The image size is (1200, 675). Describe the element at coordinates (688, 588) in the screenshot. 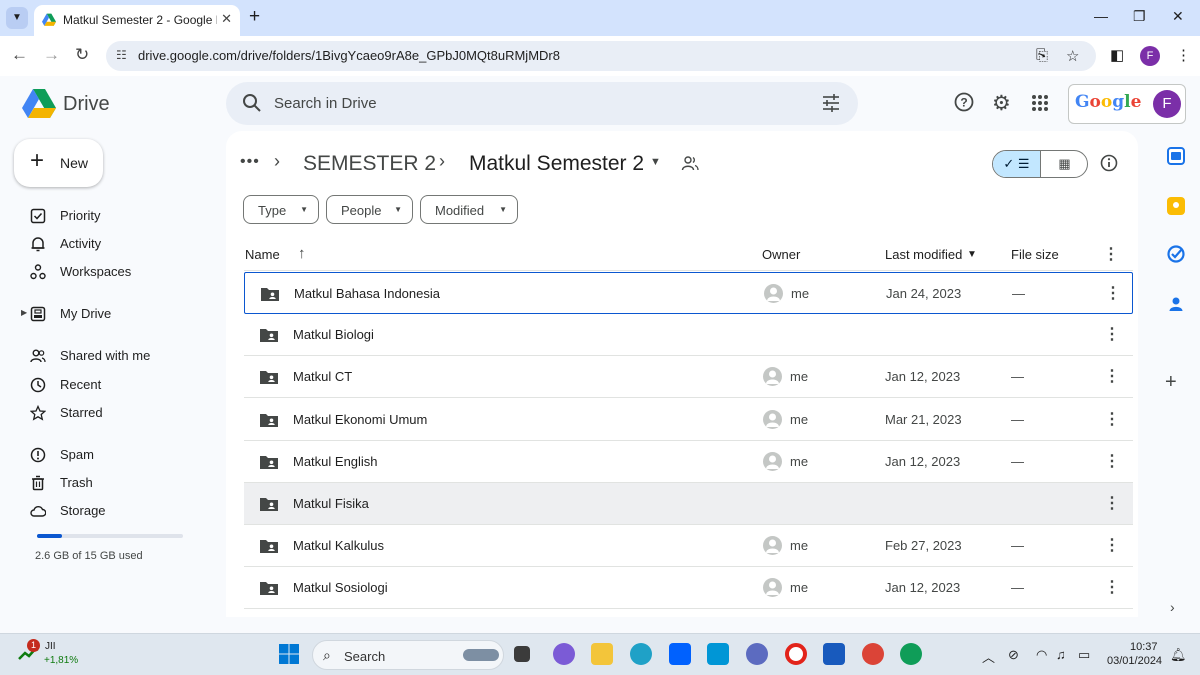

I see `table-row: Matkul Sosiologi me Jan 12, 2023 — ⋮` at that location.